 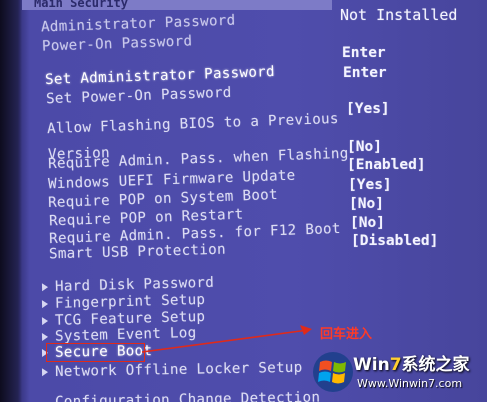 What do you see at coordinates (386, 165) in the screenshot?
I see `require-admin-flashing-value: [Enabled]` at bounding box center [386, 165].